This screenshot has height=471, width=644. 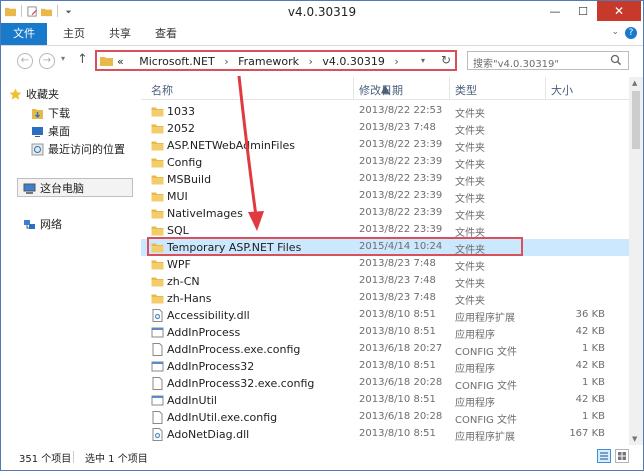 I want to click on sidebar-item-desktop: 桌面, so click(x=50, y=131).